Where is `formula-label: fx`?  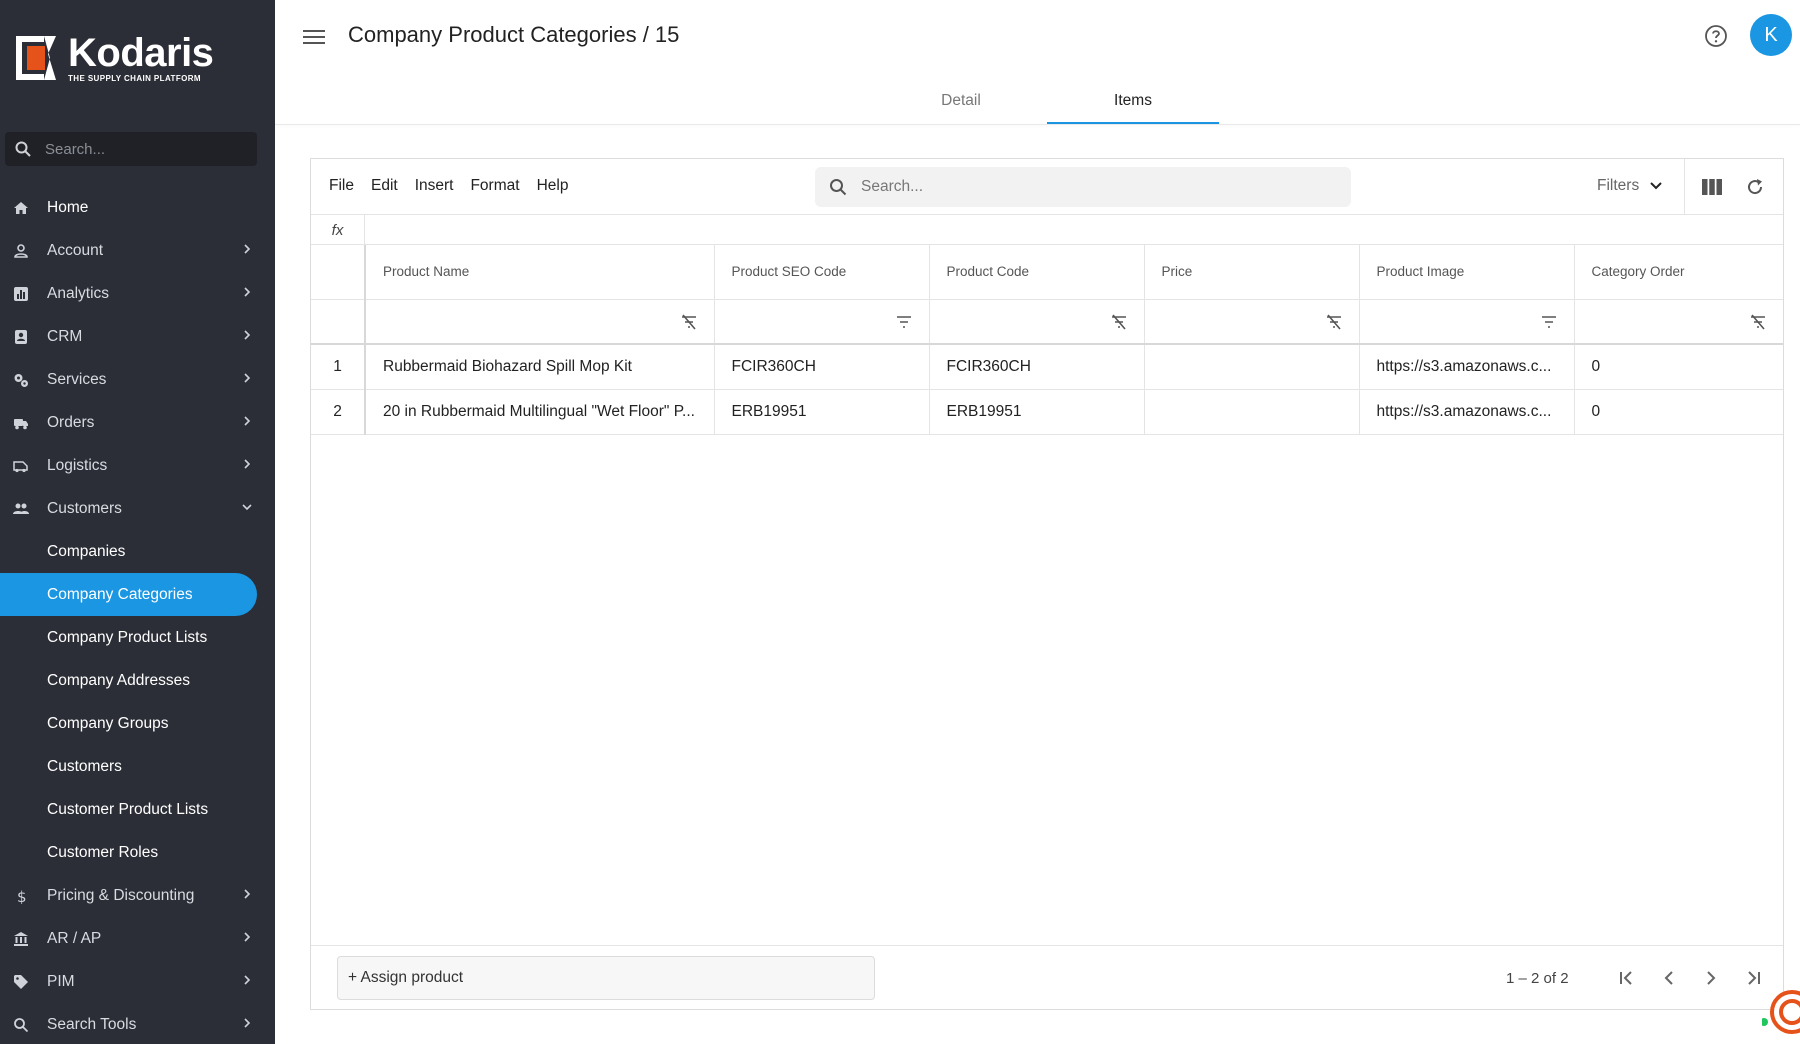 formula-label: fx is located at coordinates (338, 230).